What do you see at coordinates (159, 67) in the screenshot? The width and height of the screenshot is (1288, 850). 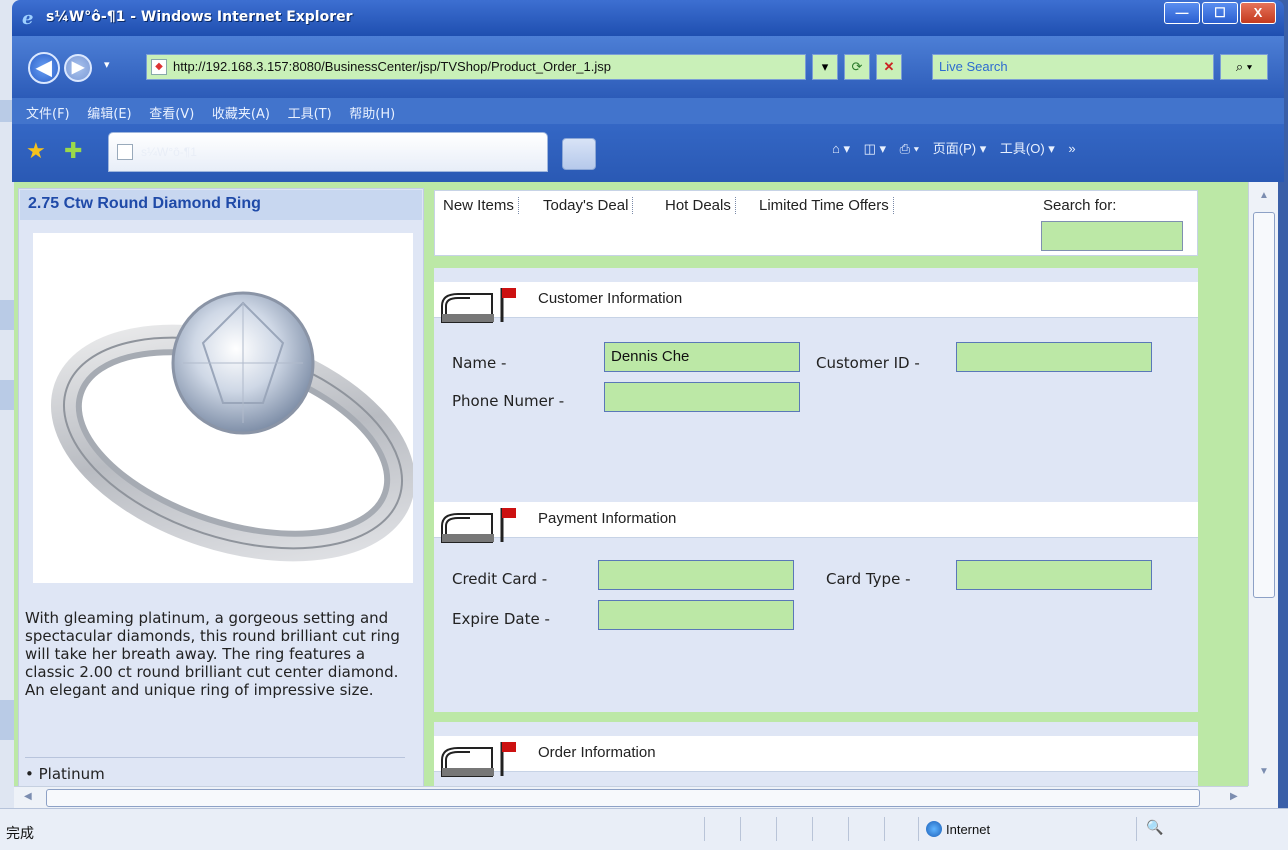 I see `page-icon: ◆` at bounding box center [159, 67].